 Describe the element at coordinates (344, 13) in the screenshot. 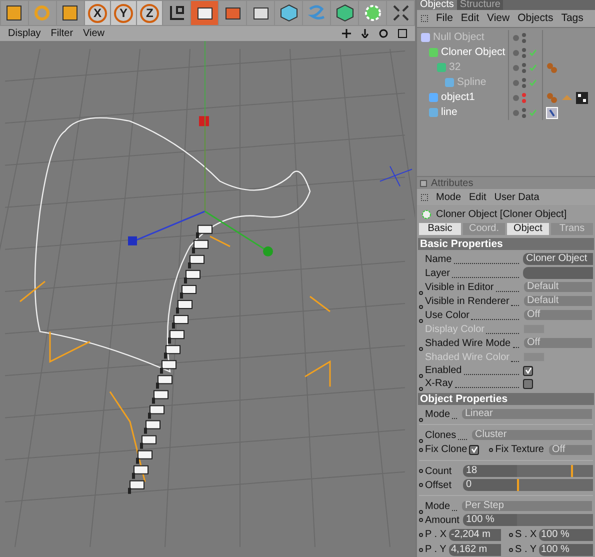

I see `nurbs-tool-button` at that location.